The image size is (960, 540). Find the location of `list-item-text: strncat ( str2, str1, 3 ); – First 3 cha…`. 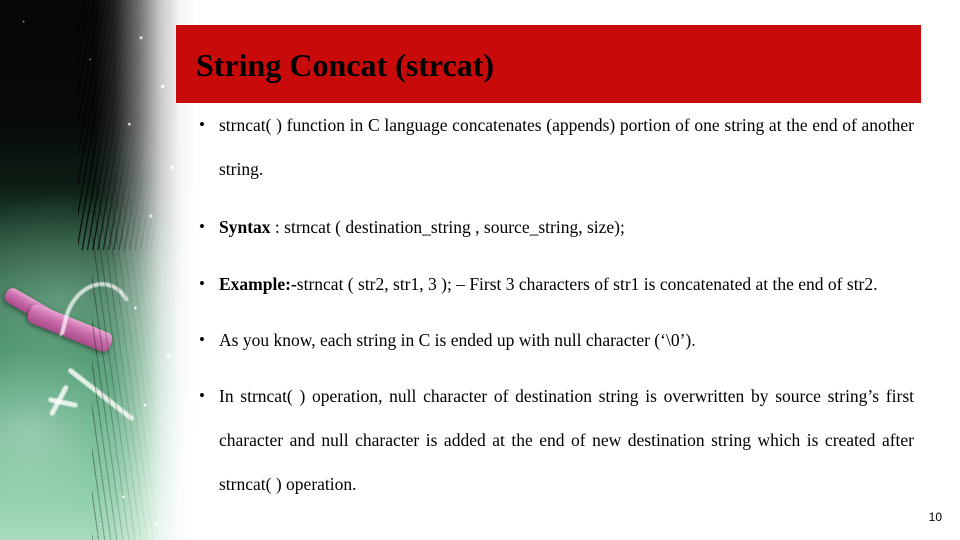

list-item-text: strncat ( str2, str1, 3 ); – First 3 cha… is located at coordinates (587, 284).